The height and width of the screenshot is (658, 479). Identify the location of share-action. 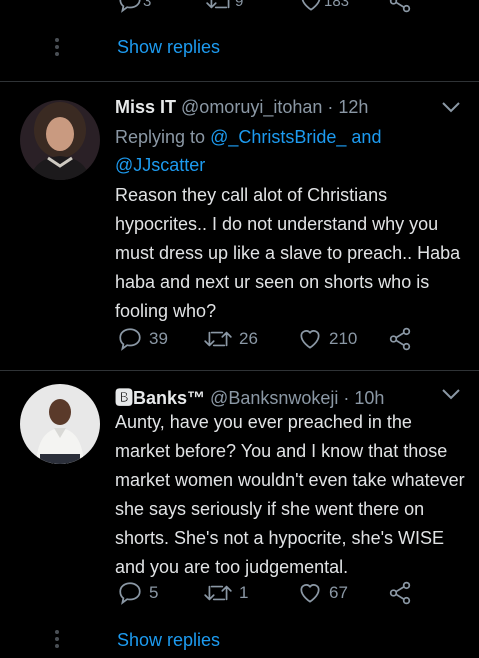
(400, 7).